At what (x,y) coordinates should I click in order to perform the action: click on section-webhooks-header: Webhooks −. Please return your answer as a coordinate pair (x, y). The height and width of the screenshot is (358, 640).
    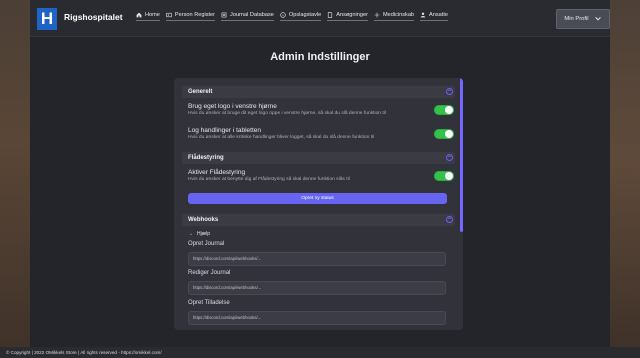
    Looking at the image, I should click on (318, 220).